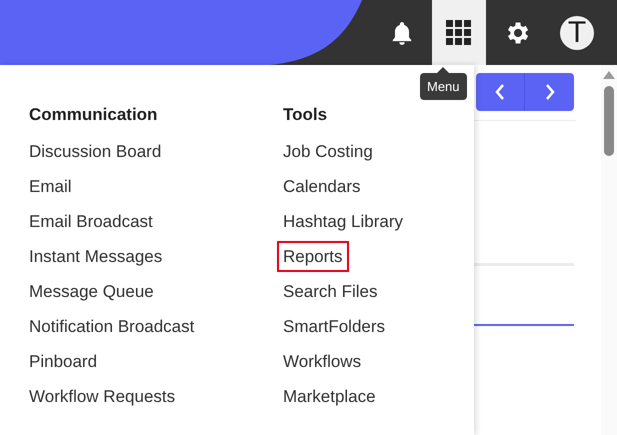 The image size is (617, 435). What do you see at coordinates (443, 86) in the screenshot?
I see `tooltip: Menu` at bounding box center [443, 86].